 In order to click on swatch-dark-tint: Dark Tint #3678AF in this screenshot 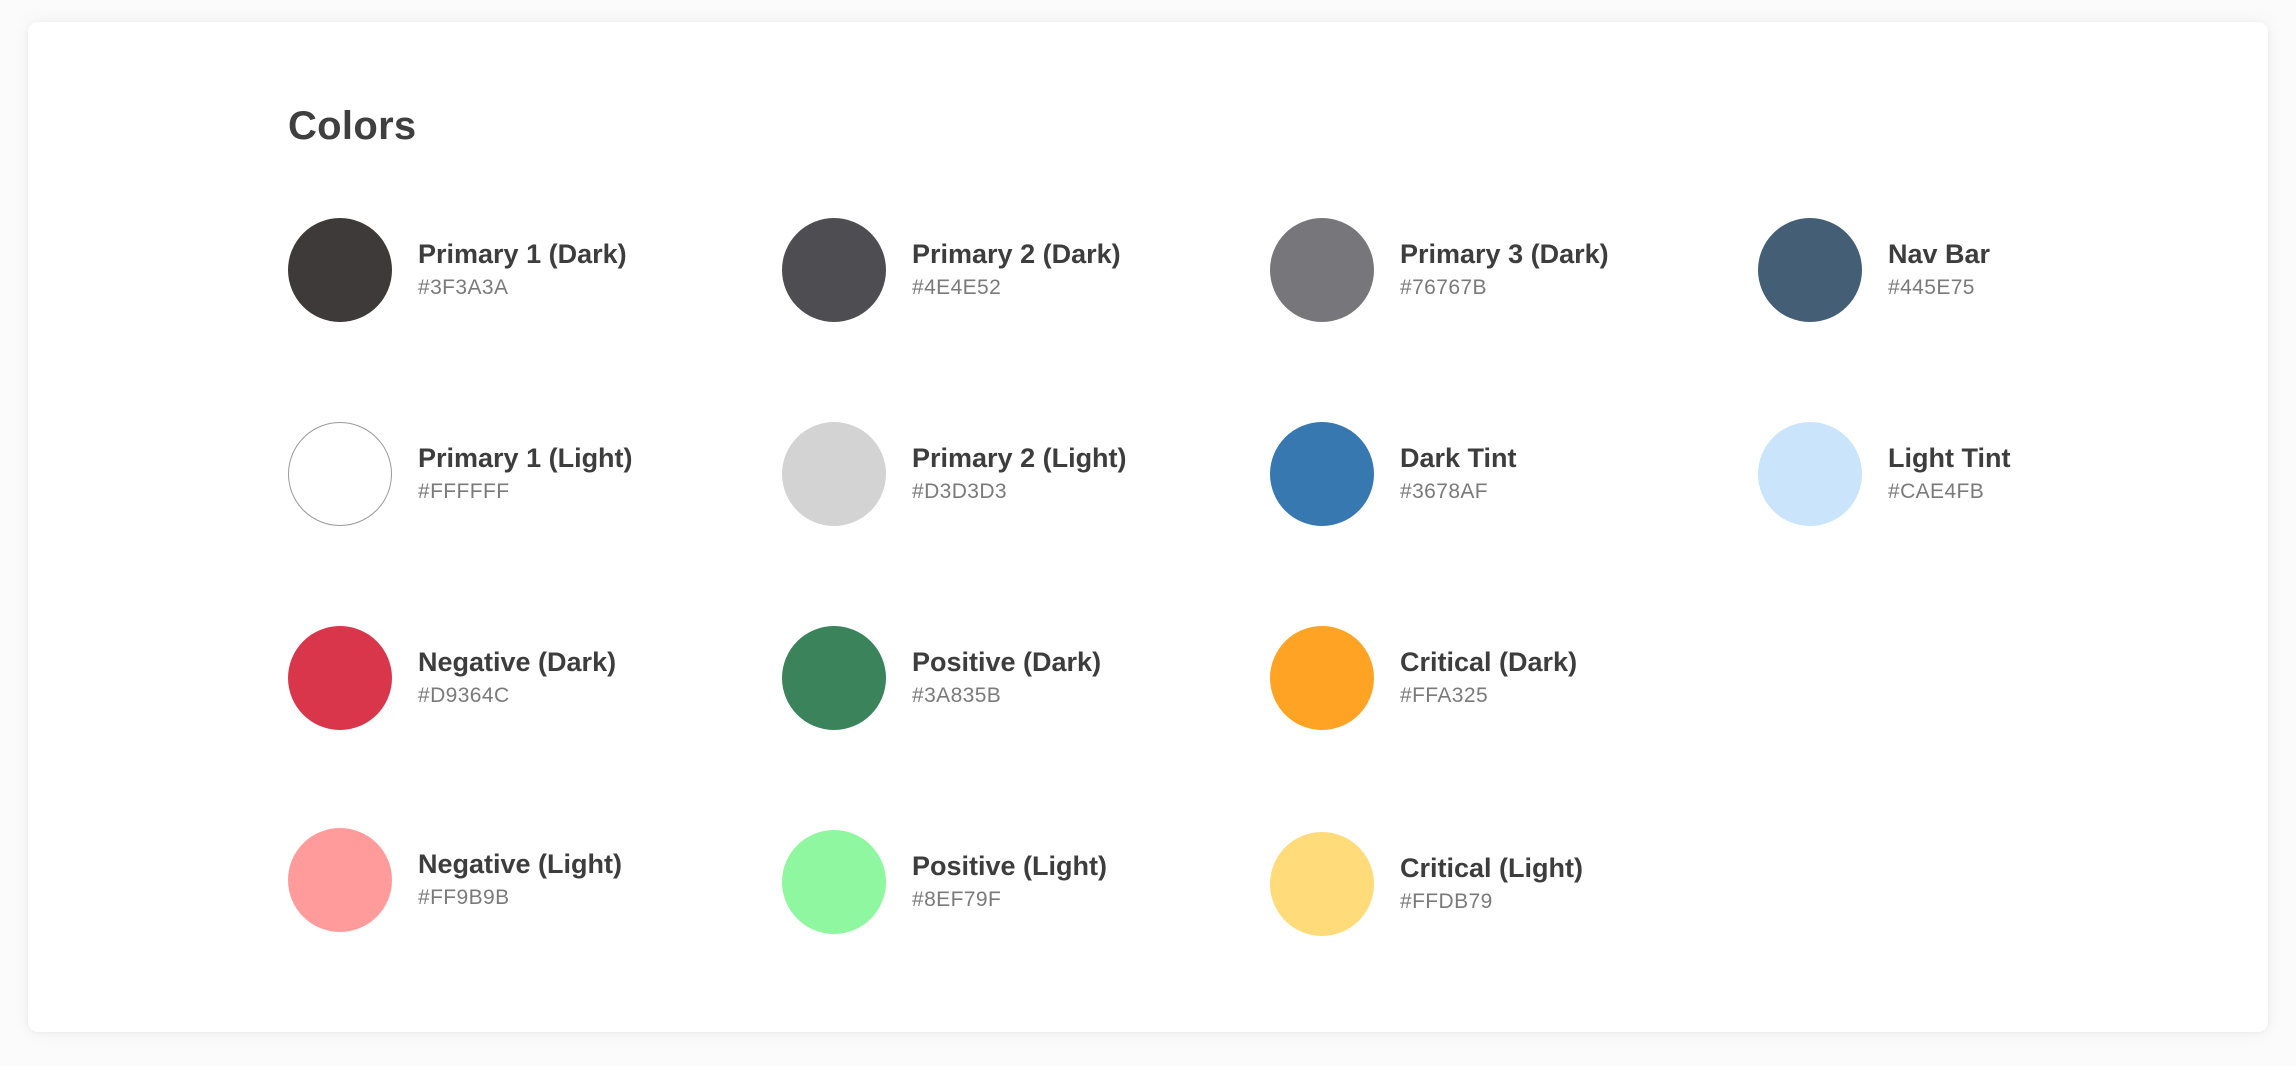, I will do `click(1393, 474)`.